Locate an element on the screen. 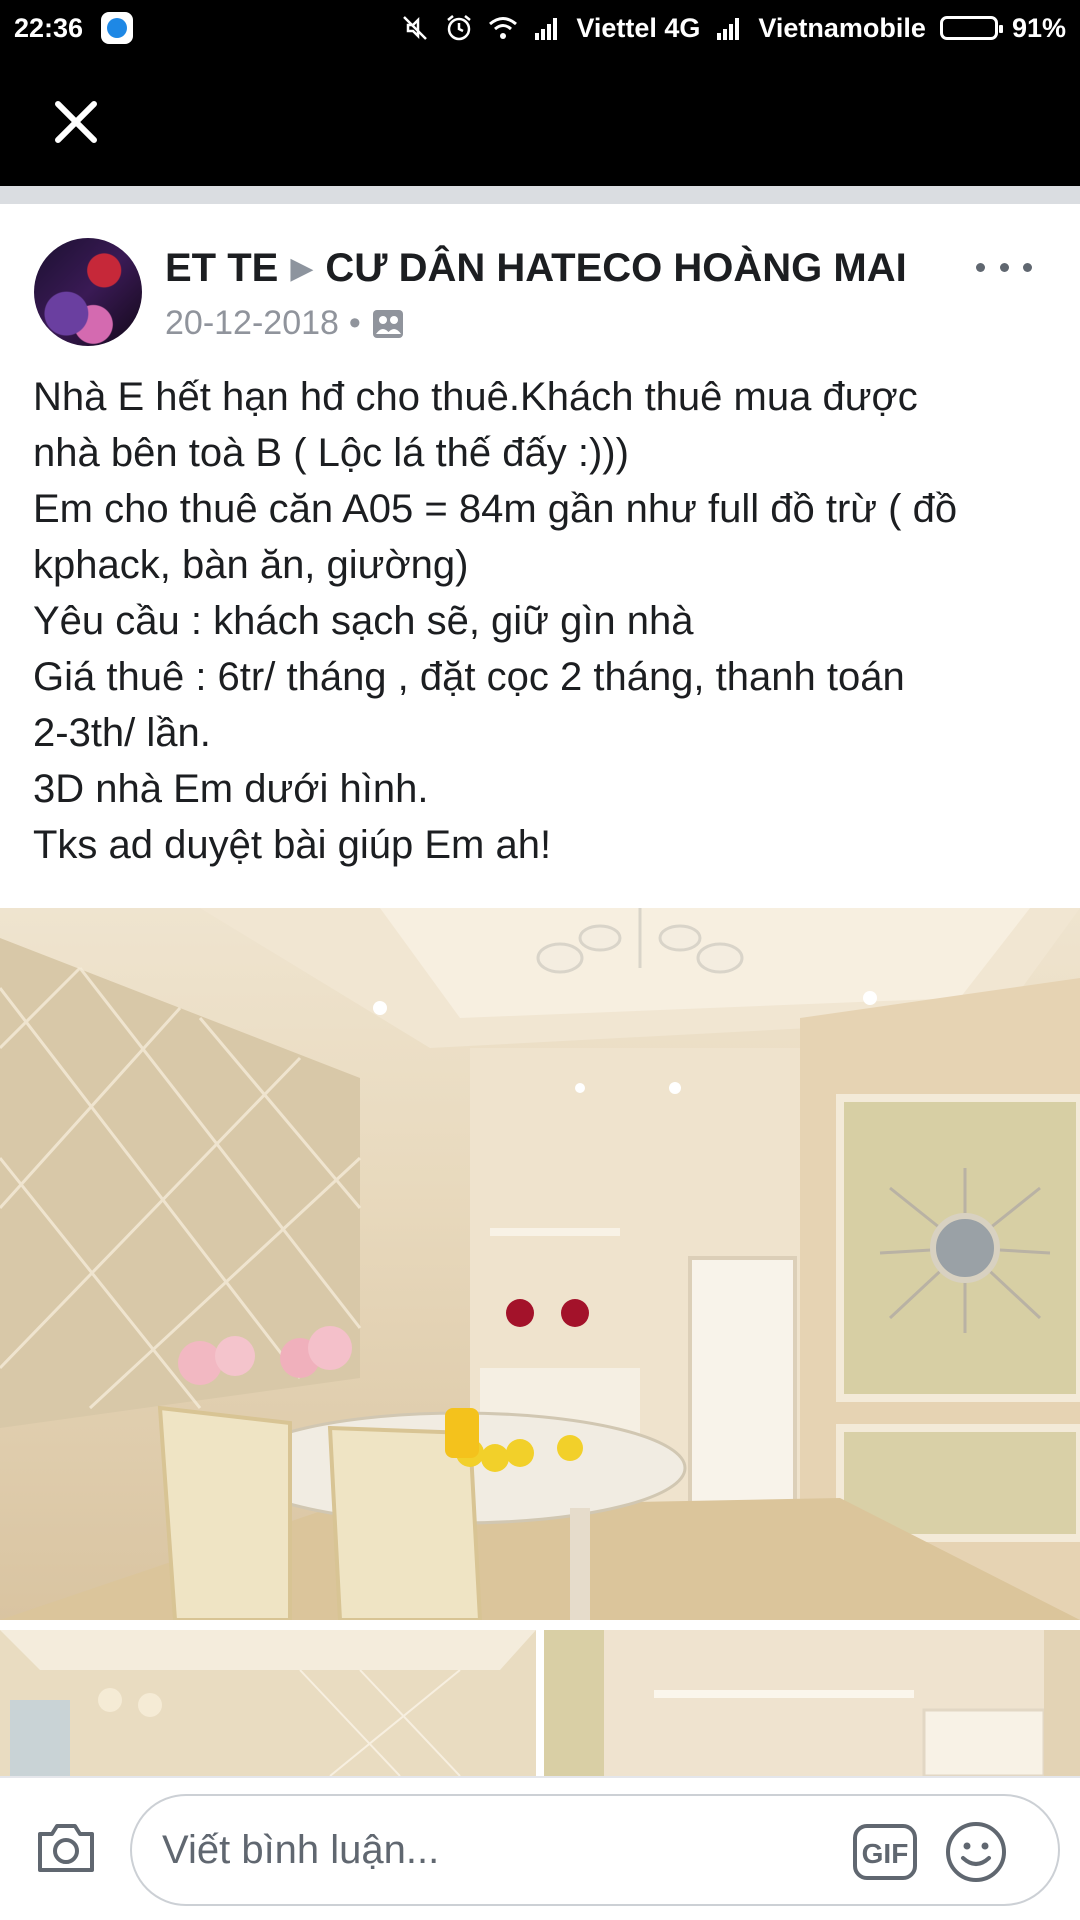 The height and width of the screenshot is (1920, 1080). wifi-icon is located at coordinates (503, 28).